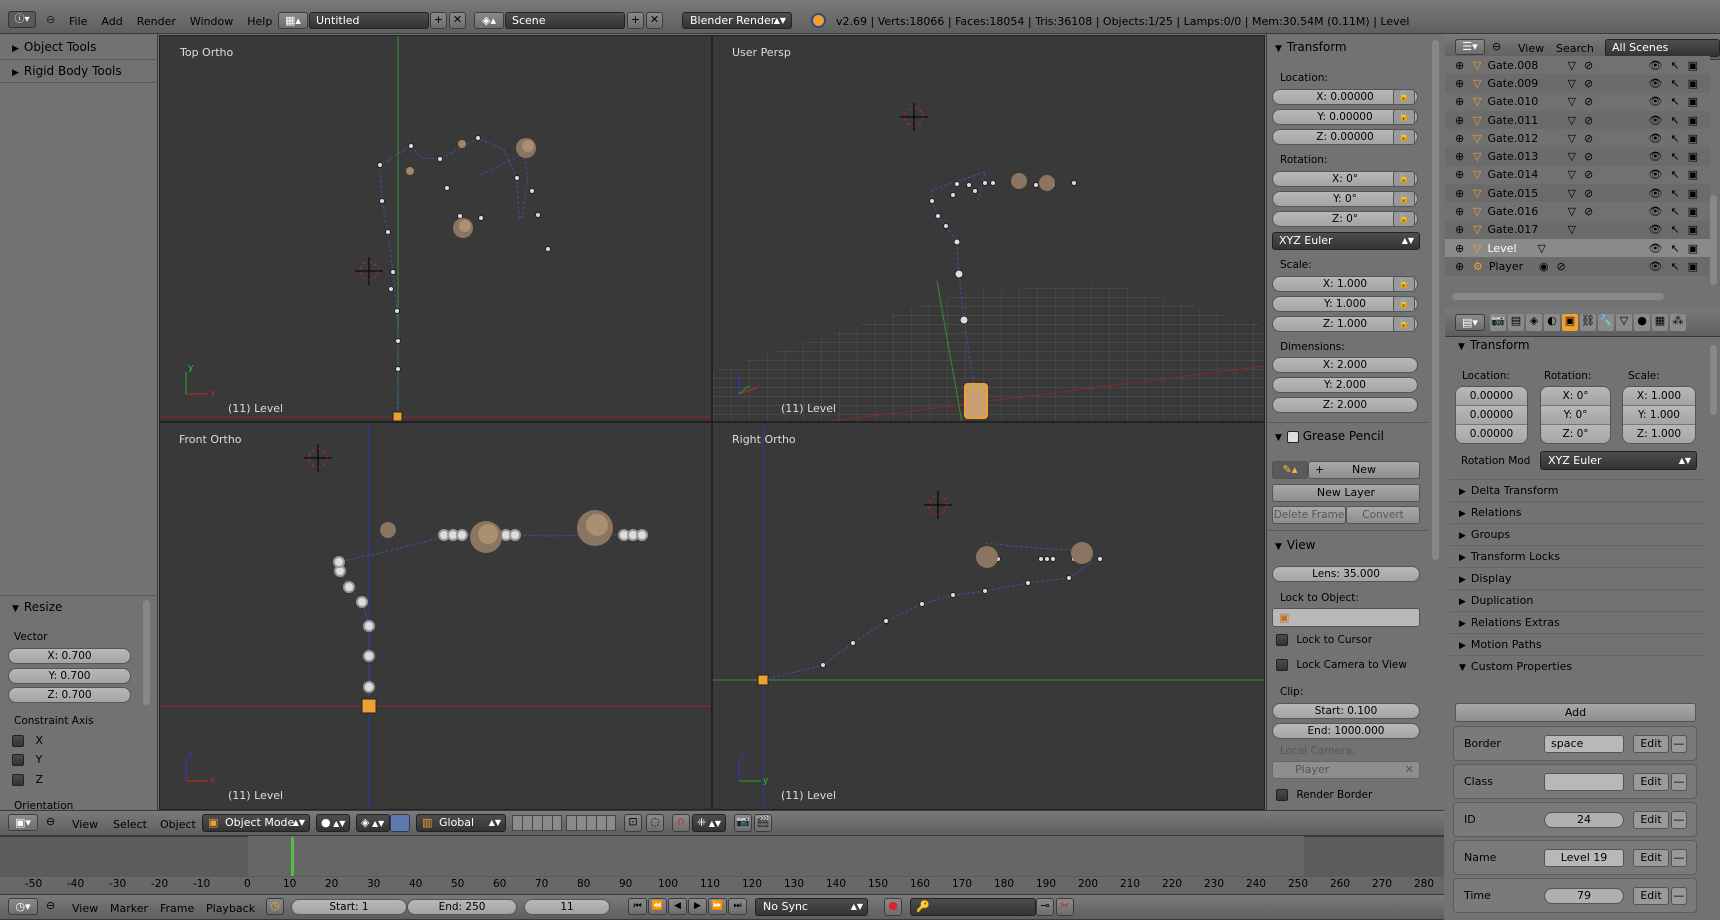  I want to click on subpanel-motion-paths: ▶ Motion Paths, so click(1576, 644).